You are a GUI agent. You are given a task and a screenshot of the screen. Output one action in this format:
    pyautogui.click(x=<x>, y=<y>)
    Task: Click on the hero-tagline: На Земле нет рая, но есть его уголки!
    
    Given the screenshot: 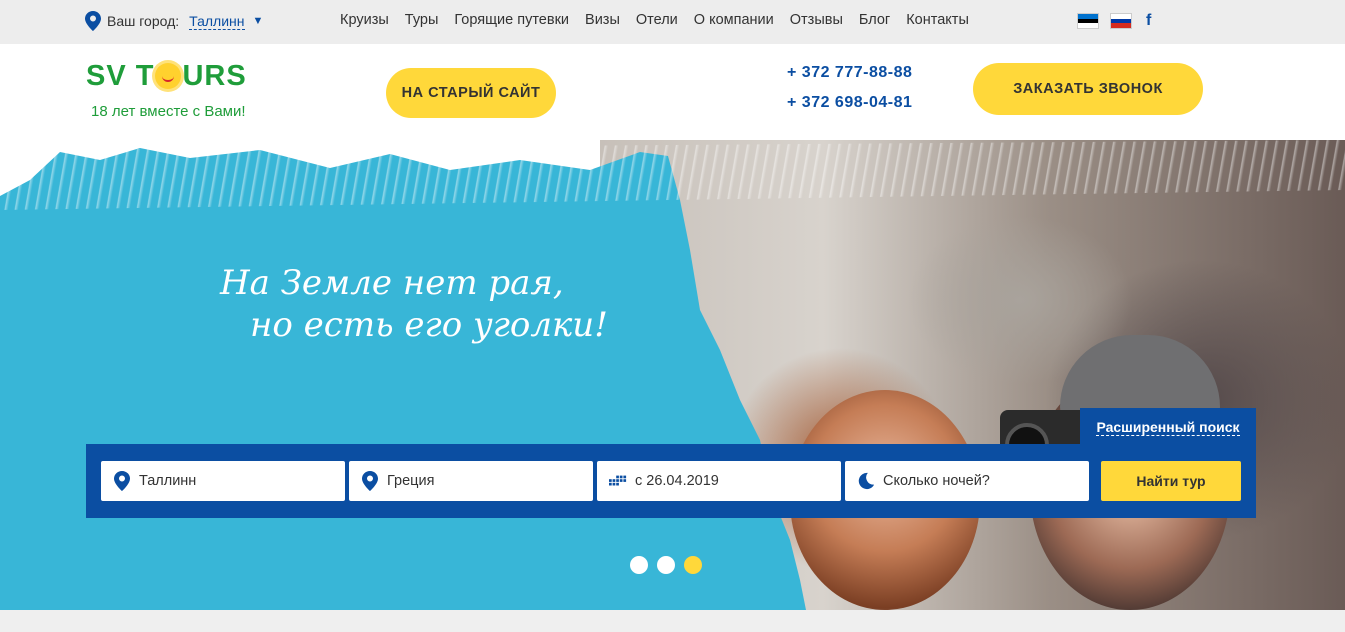 What is the action you would take?
    pyautogui.click(x=430, y=304)
    